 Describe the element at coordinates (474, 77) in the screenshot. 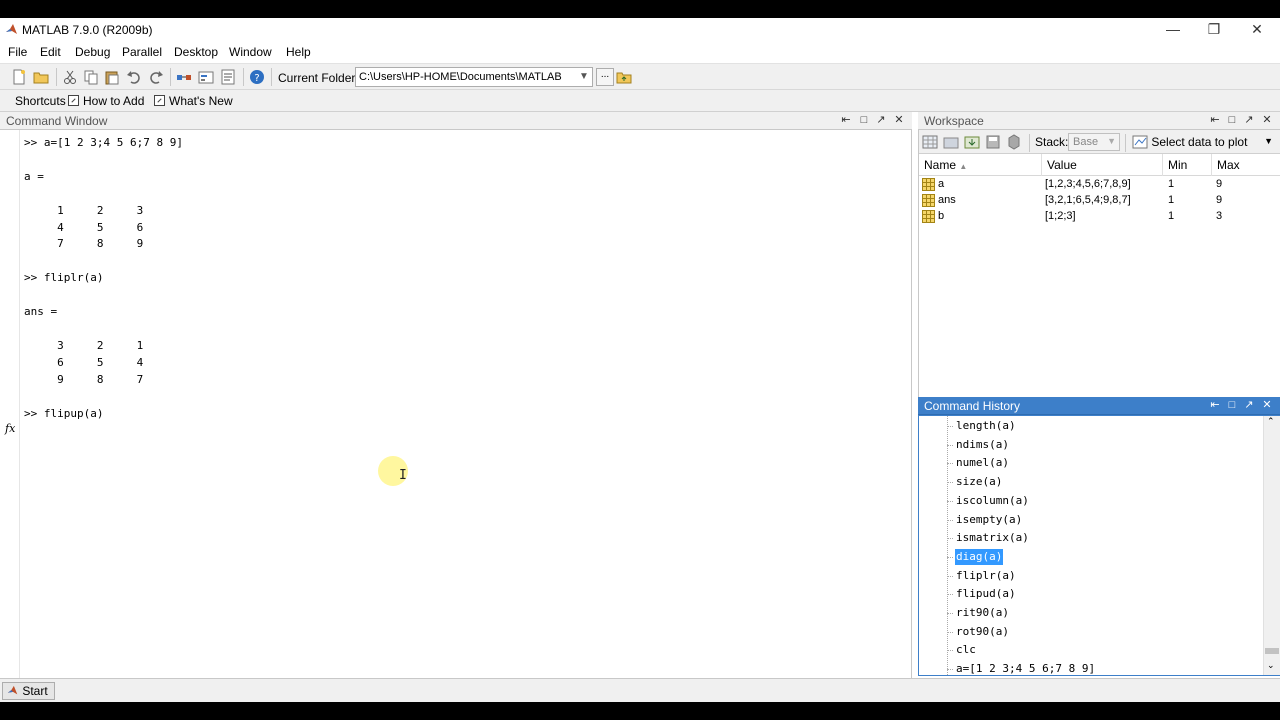

I see `current-folder-input` at that location.